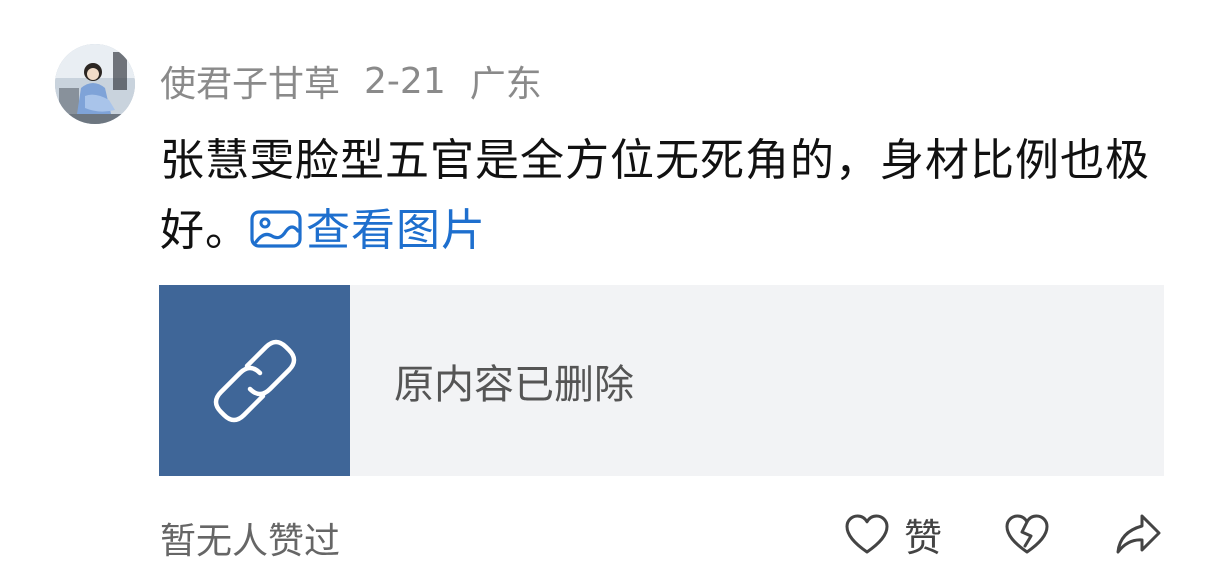 Image resolution: width=1220 pixels, height=582 pixels. Describe the element at coordinates (250, 81) in the screenshot. I see `author-name: 使君子甘草` at that location.